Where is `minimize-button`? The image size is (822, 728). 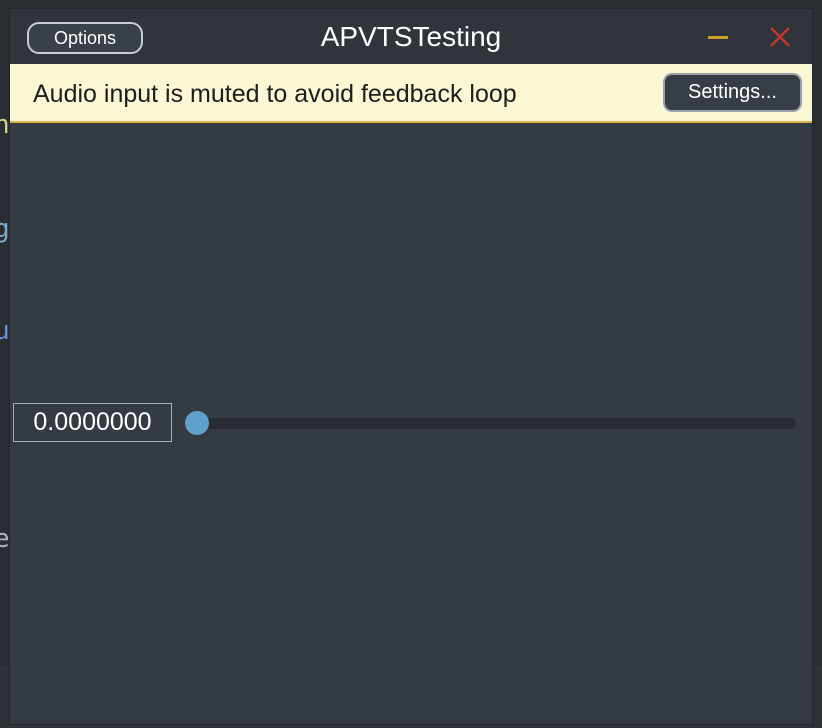
minimize-button is located at coordinates (718, 37).